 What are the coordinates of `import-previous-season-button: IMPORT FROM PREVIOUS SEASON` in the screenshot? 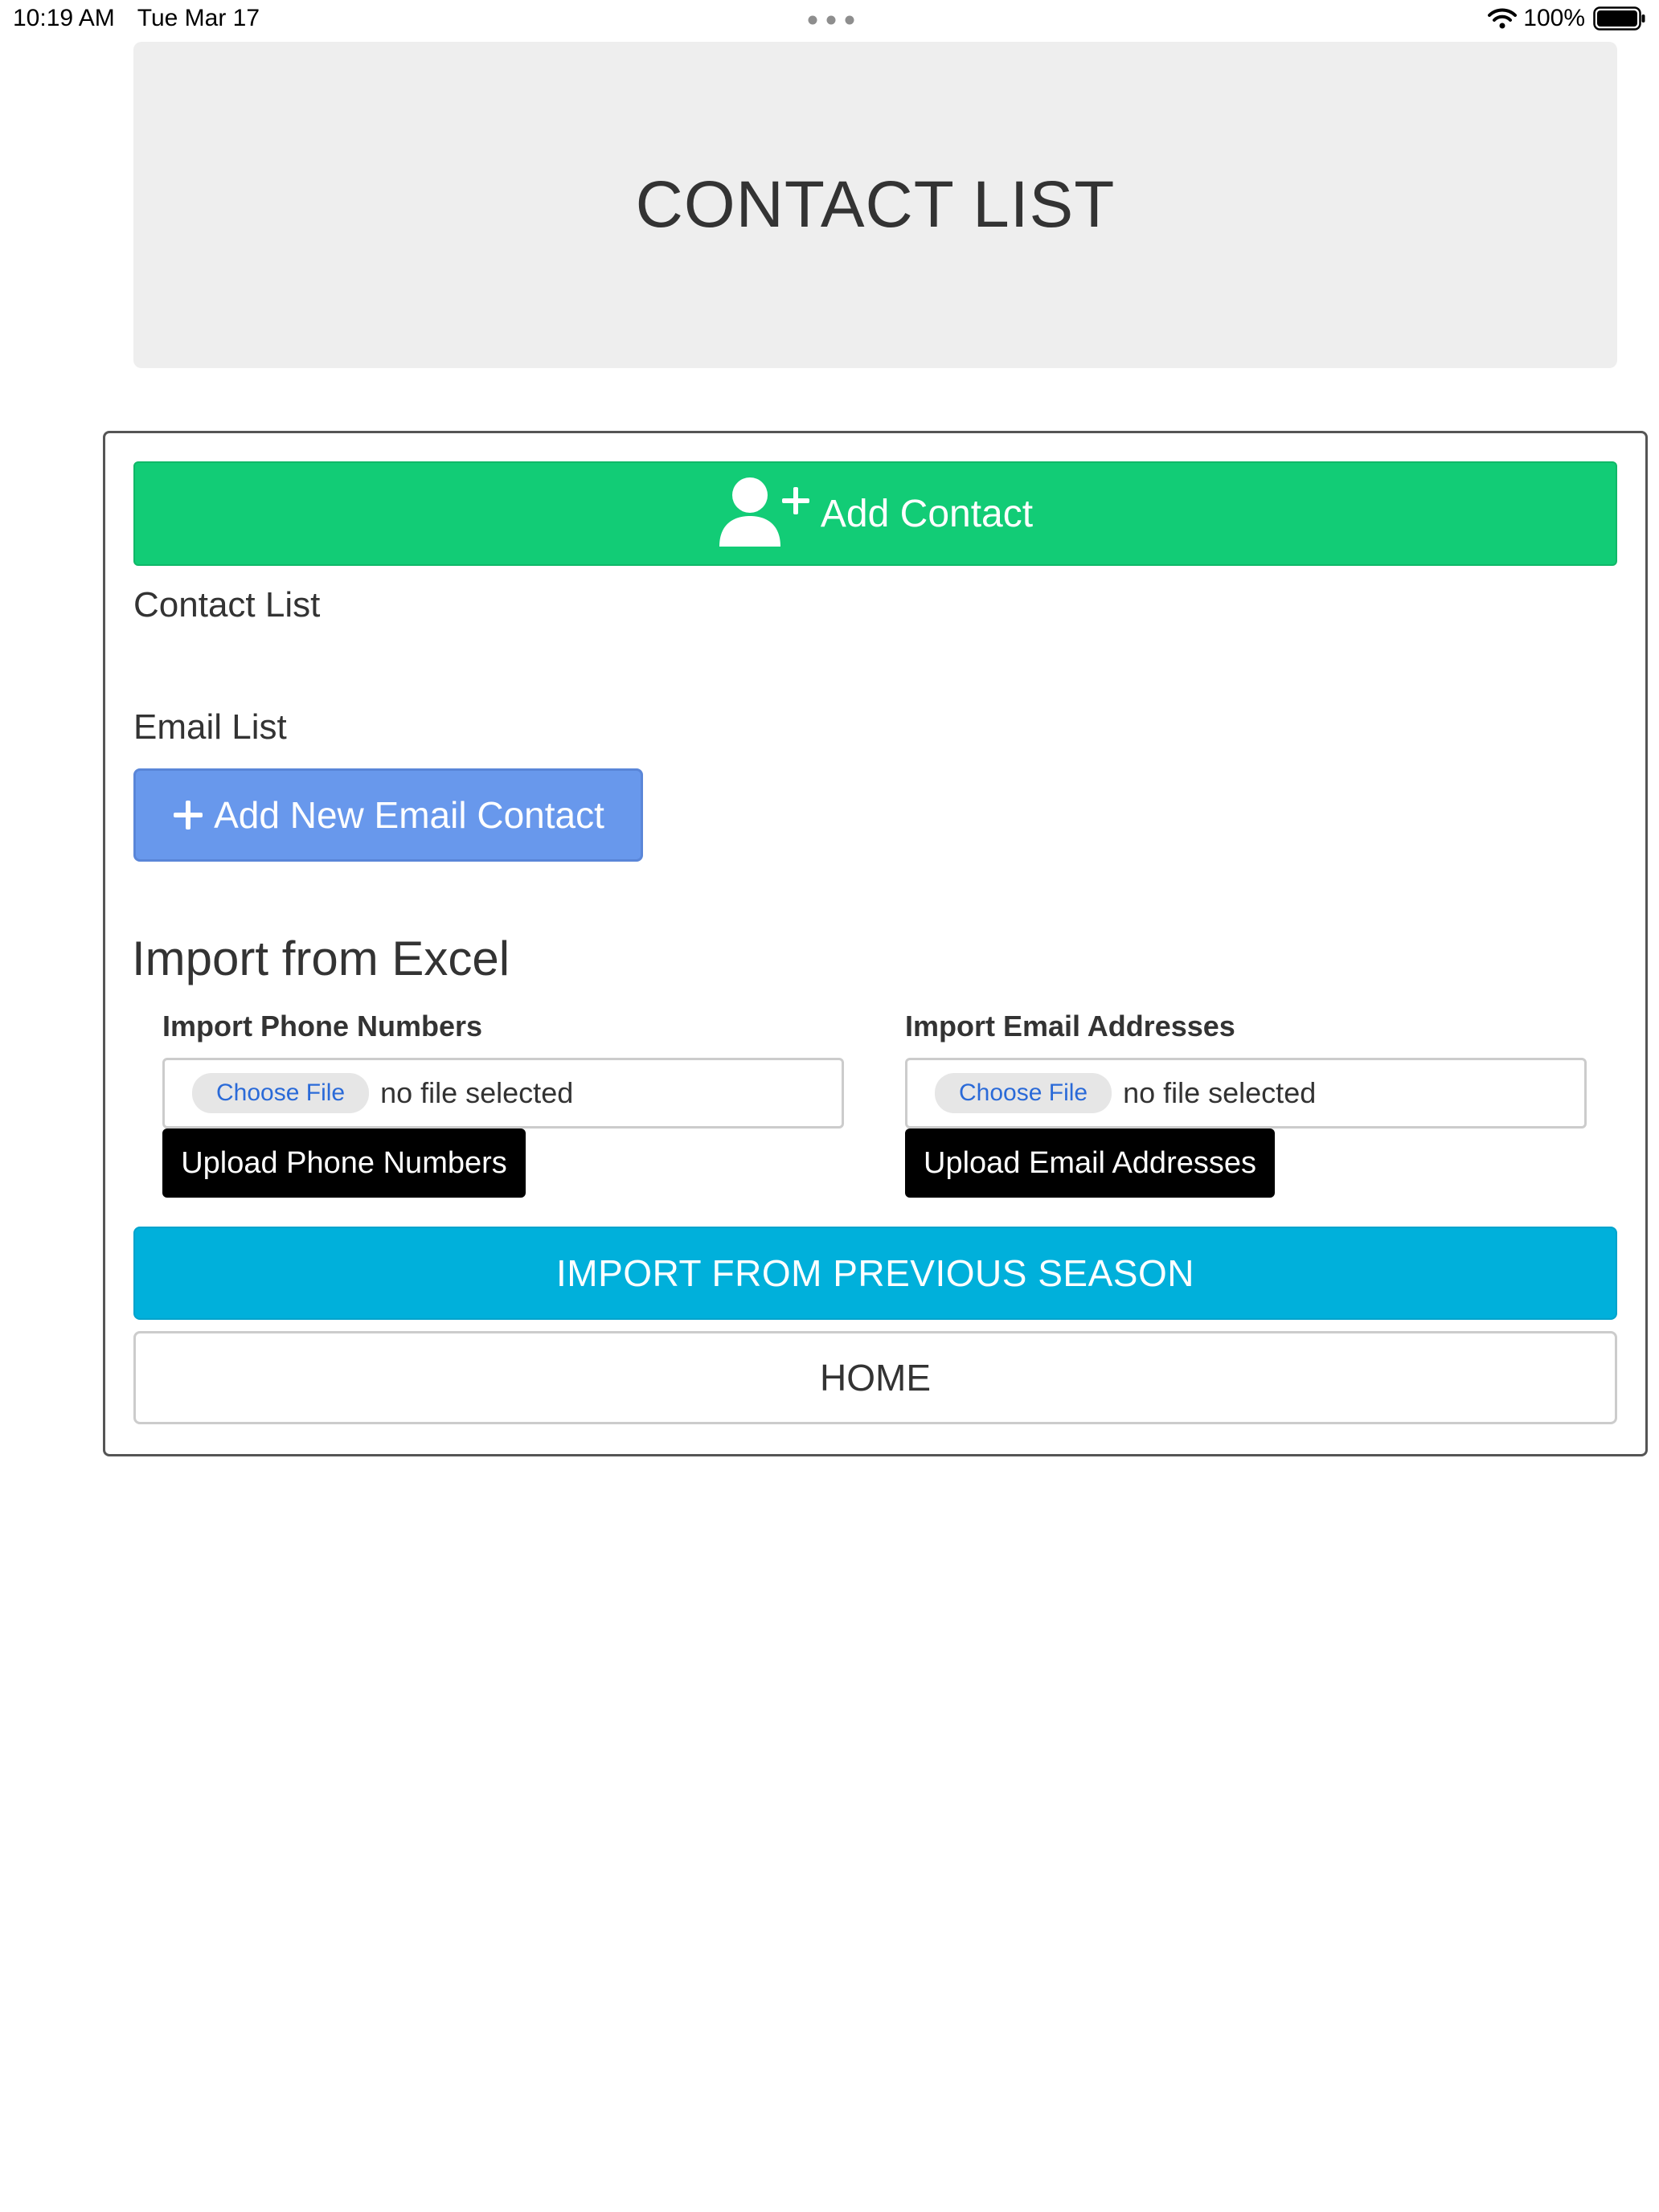 It's located at (875, 1273).